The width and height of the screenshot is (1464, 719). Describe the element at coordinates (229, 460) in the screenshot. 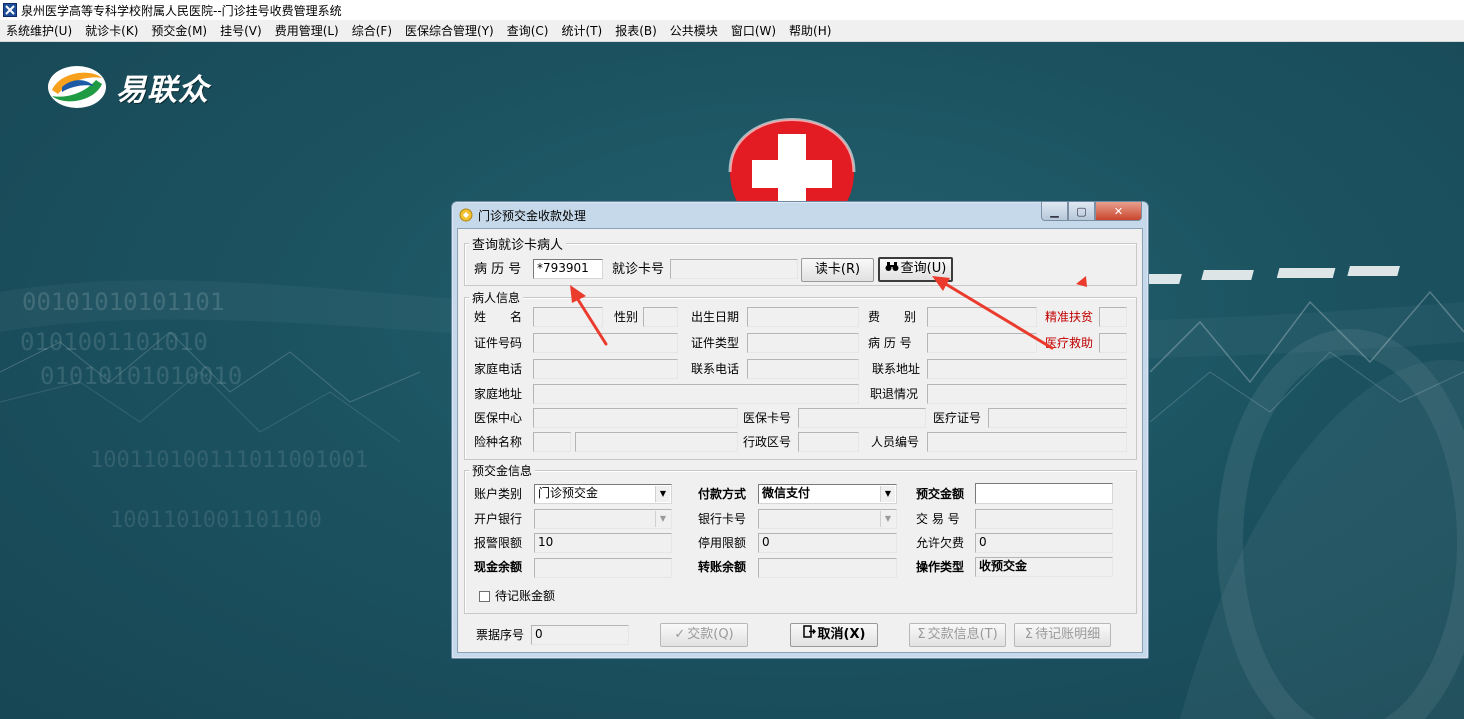

I see `binary-text-4: 100110100111011001001` at that location.